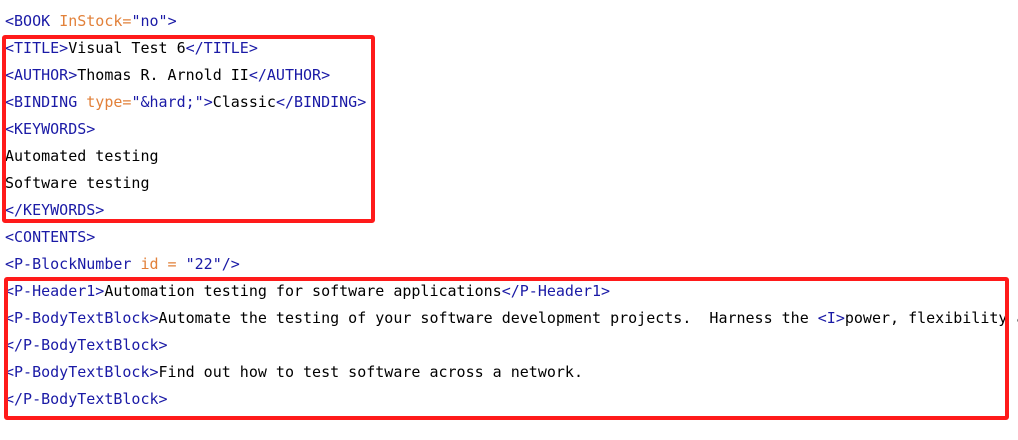  I want to click on xml-tag-token: <TITLE>, so click(37, 48).